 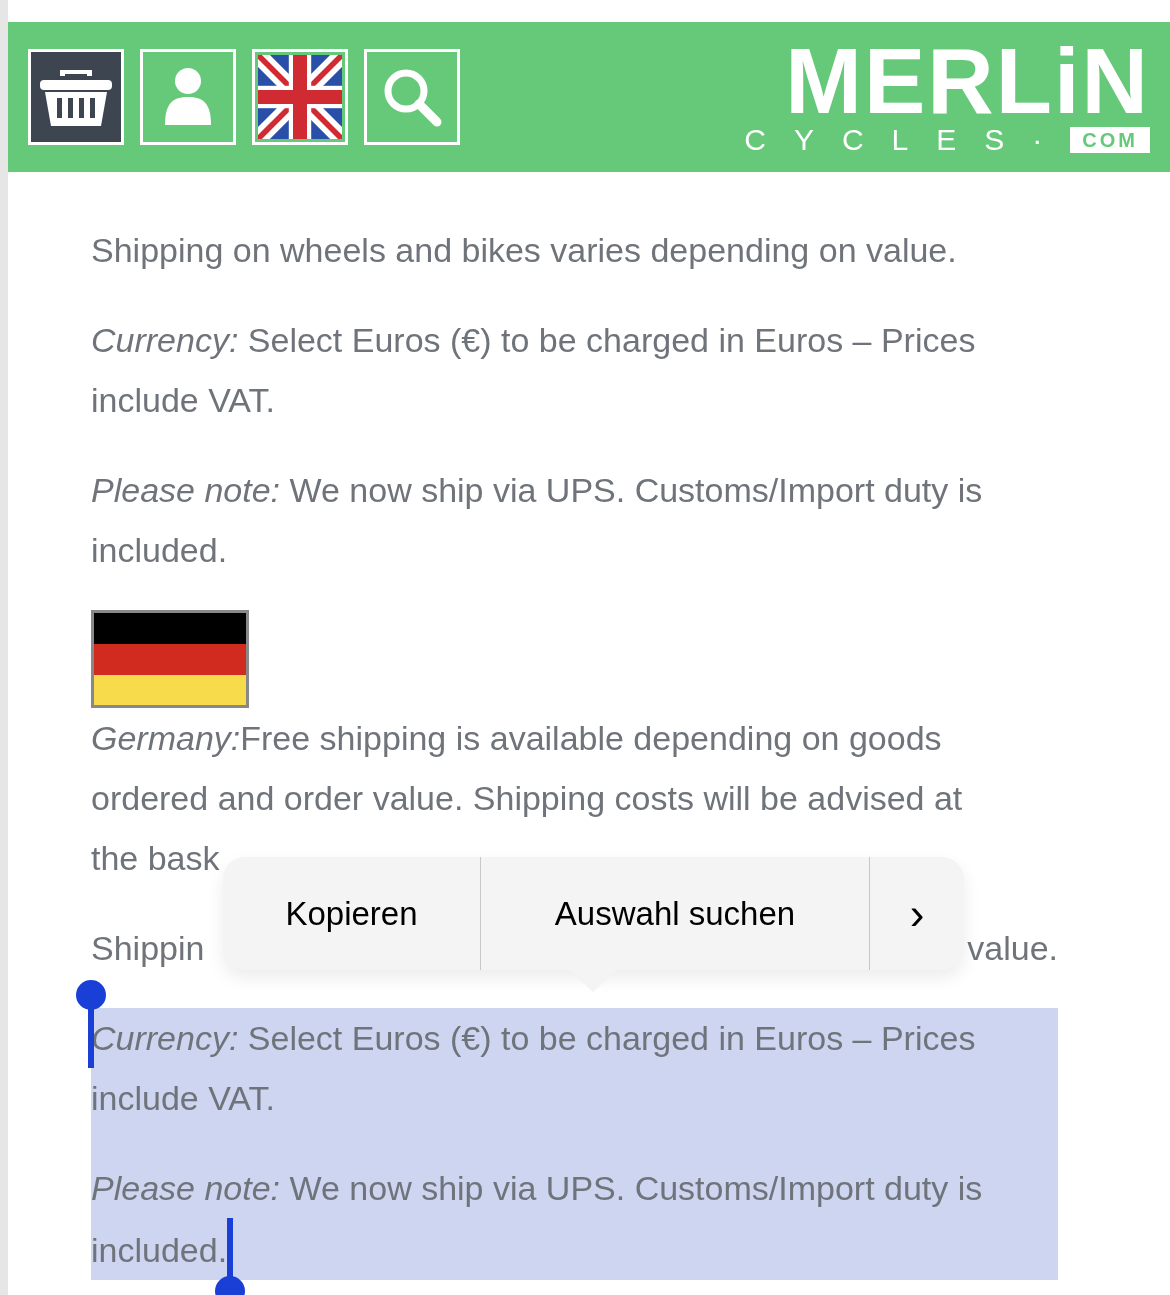 I want to click on paragraph: Currency: Select Euros (€) to be charged in Euros – Prices include VAT., so click(x=534, y=370).